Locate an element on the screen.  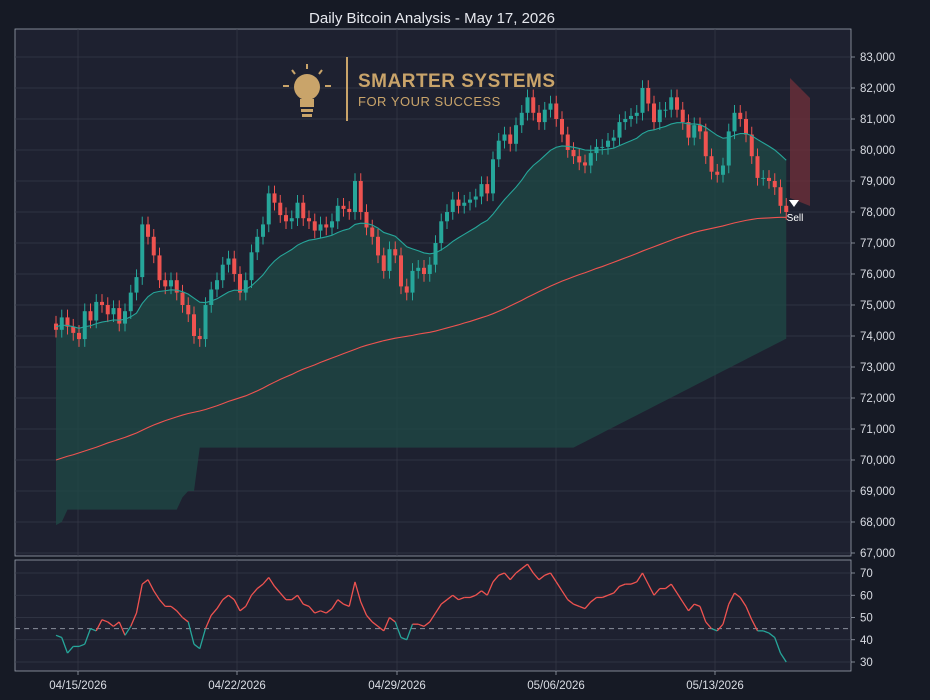
oscillator-y-axis: 30 40 50 60 70 is located at coordinates (862, 618).